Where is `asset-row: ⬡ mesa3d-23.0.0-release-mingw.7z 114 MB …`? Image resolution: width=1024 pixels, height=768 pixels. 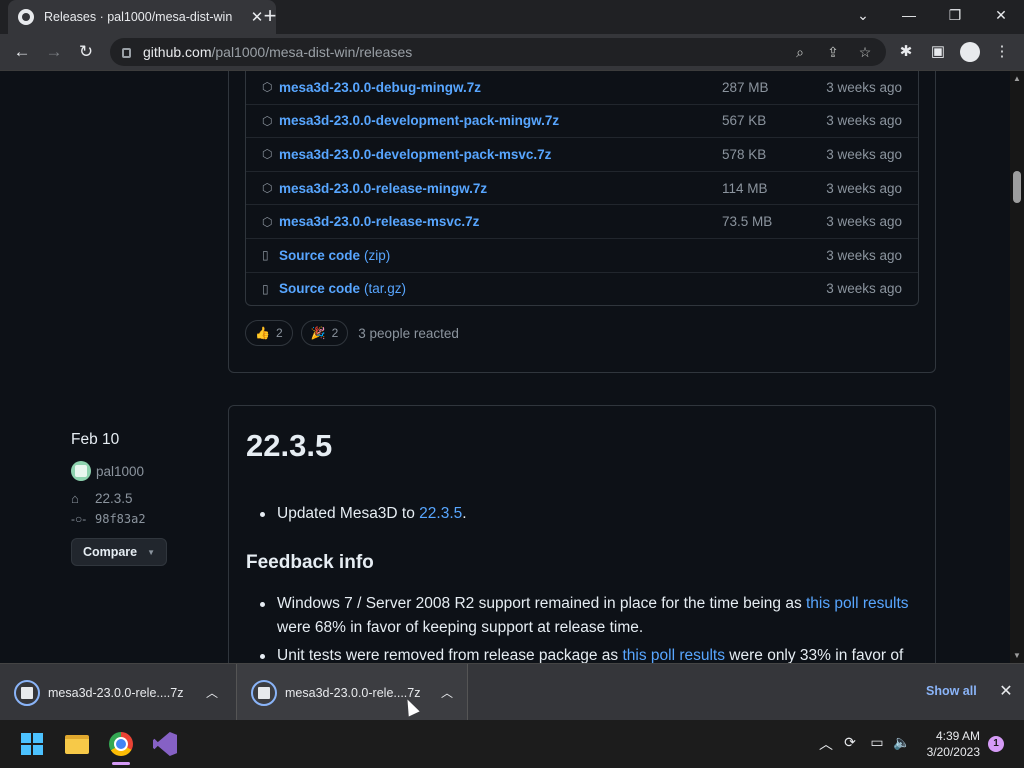
asset-row: ⬡ mesa3d-23.0.0-release-mingw.7z 114 MB … is located at coordinates (582, 187).